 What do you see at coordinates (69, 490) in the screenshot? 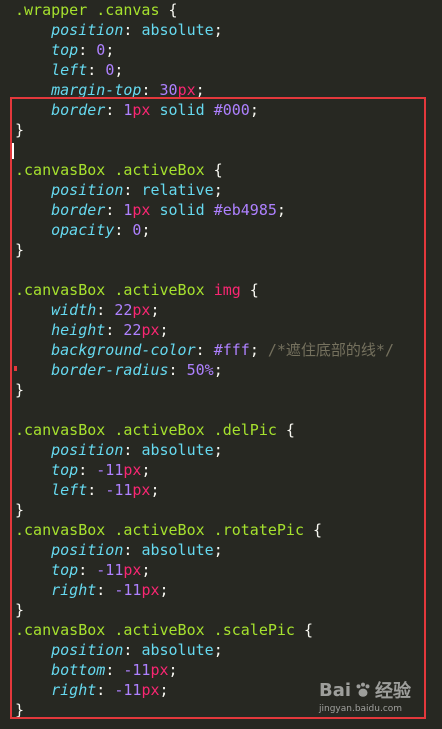
I see `code-token: left` at bounding box center [69, 490].